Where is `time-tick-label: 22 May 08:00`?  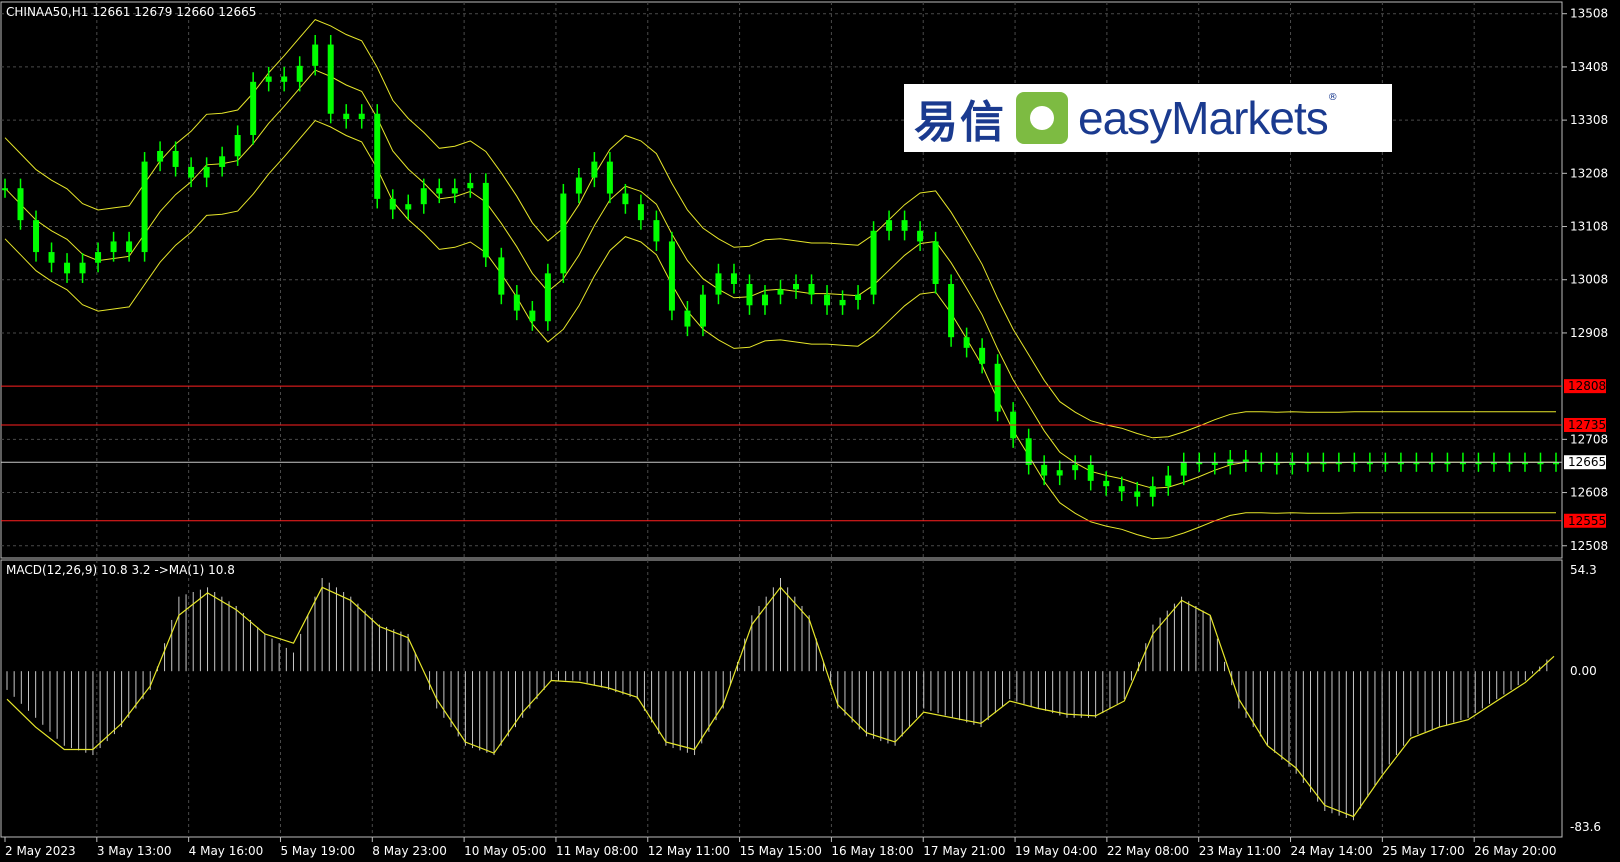
time-tick-label: 22 May 08:00 is located at coordinates (1148, 851).